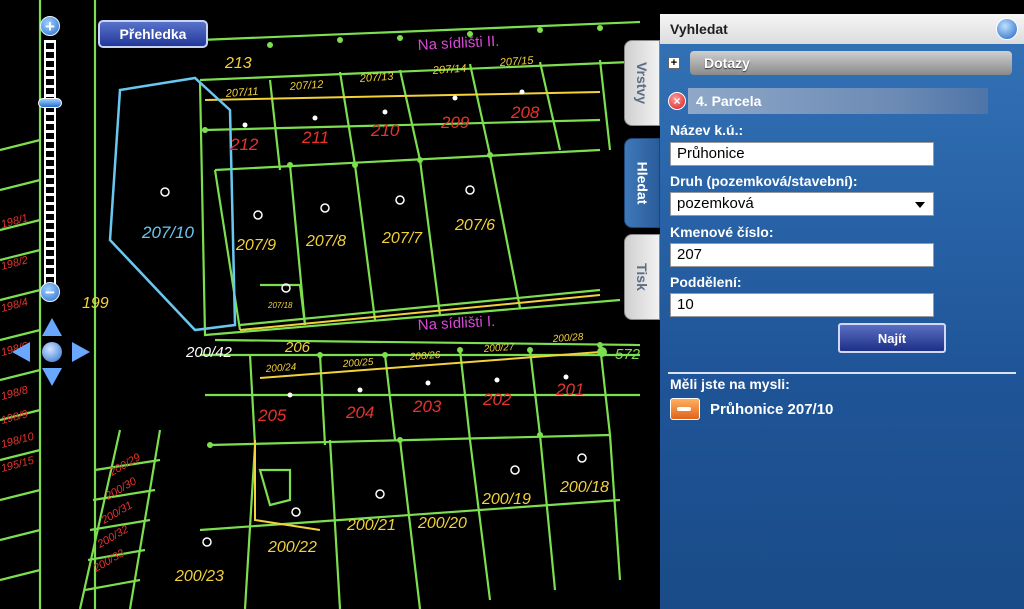 The width and height of the screenshot is (1024, 609). I want to click on type-select: pozemková, so click(802, 204).